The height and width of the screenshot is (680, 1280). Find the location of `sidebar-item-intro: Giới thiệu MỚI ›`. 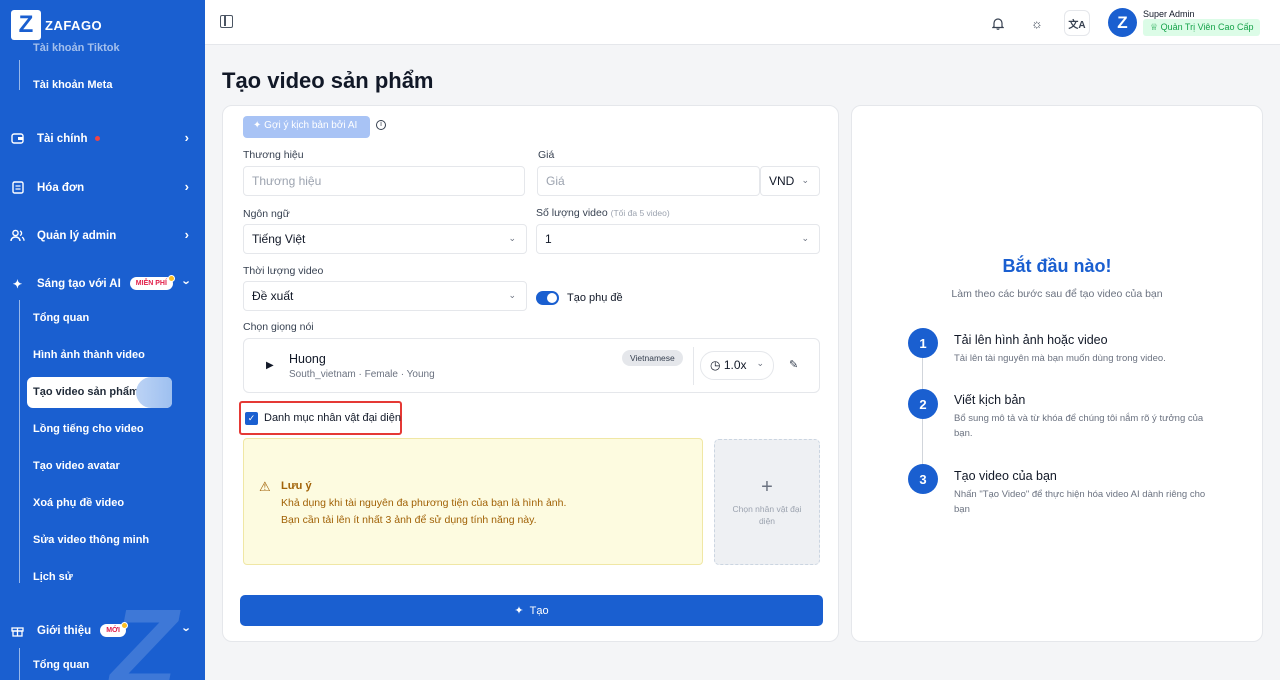

sidebar-item-intro: Giới thiệu MỚI › is located at coordinates (102, 630).